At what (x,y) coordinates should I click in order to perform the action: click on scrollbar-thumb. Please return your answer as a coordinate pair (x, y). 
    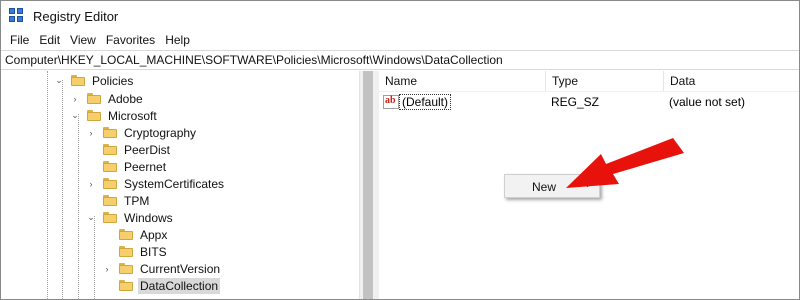
    Looking at the image, I should click on (368, 185).